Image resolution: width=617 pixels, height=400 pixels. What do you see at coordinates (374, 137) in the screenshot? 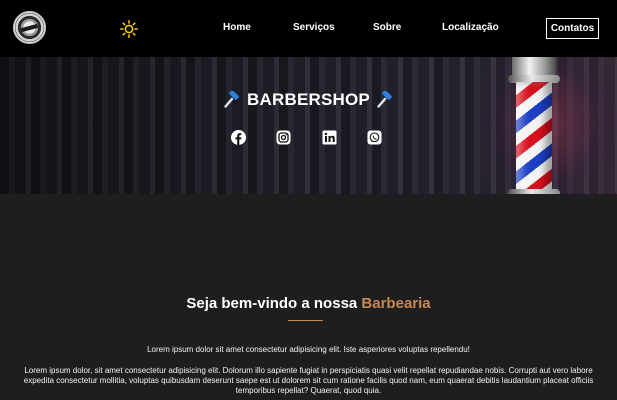
I see `whatsapp-icon` at bounding box center [374, 137].